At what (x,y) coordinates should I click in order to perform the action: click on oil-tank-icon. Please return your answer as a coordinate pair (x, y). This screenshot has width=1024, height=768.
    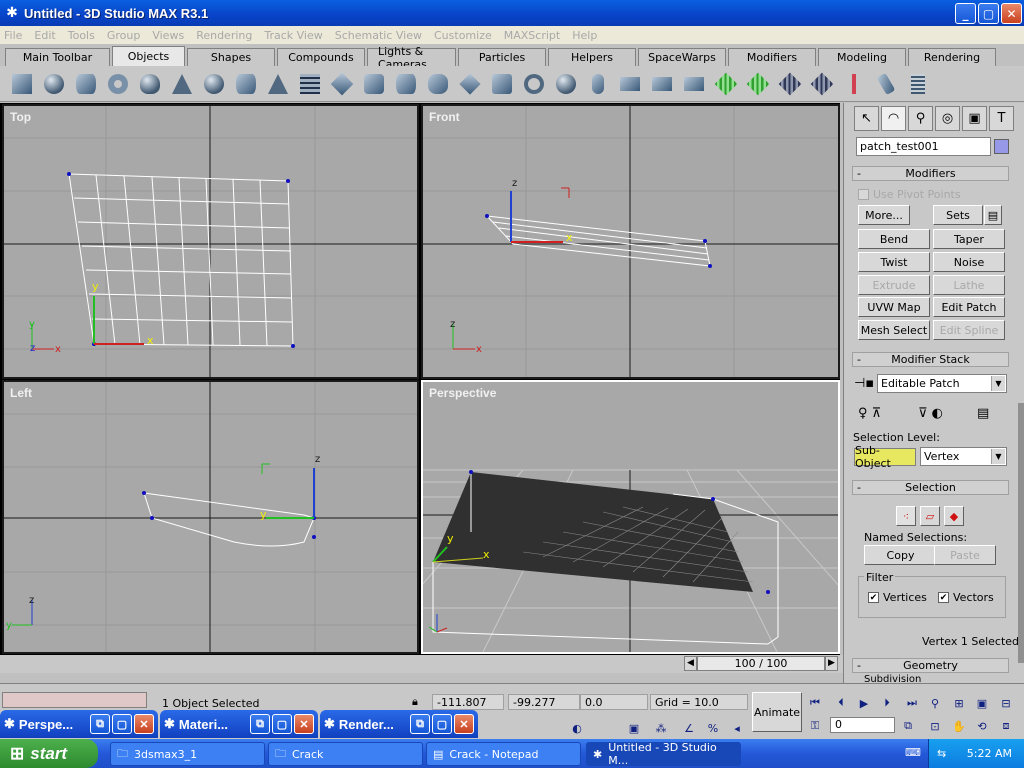
    Looking at the image, I should click on (438, 84).